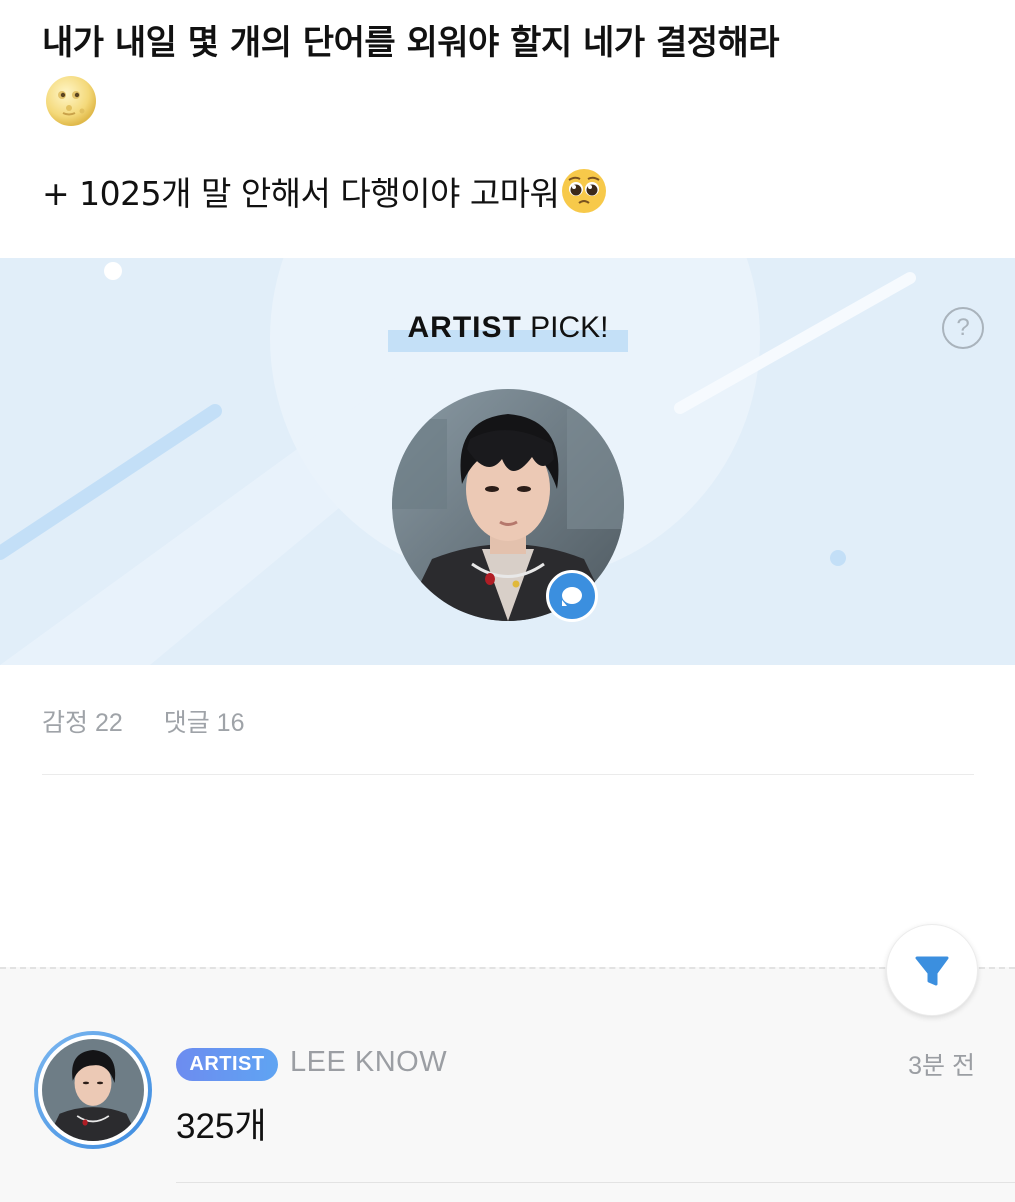 Image resolution: width=1015 pixels, height=1202 pixels. I want to click on filter-button, so click(932, 970).